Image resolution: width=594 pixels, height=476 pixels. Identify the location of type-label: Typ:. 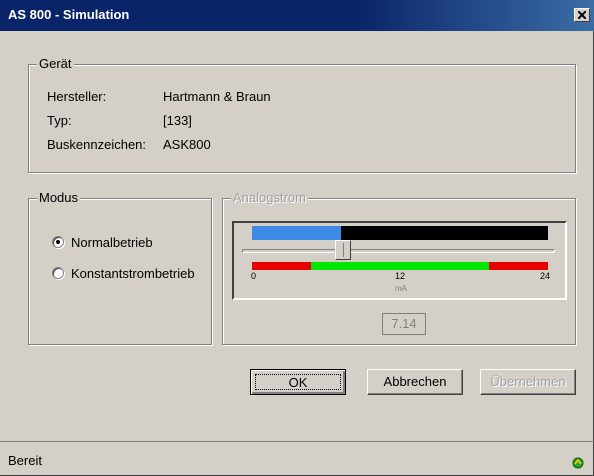
(59, 120).